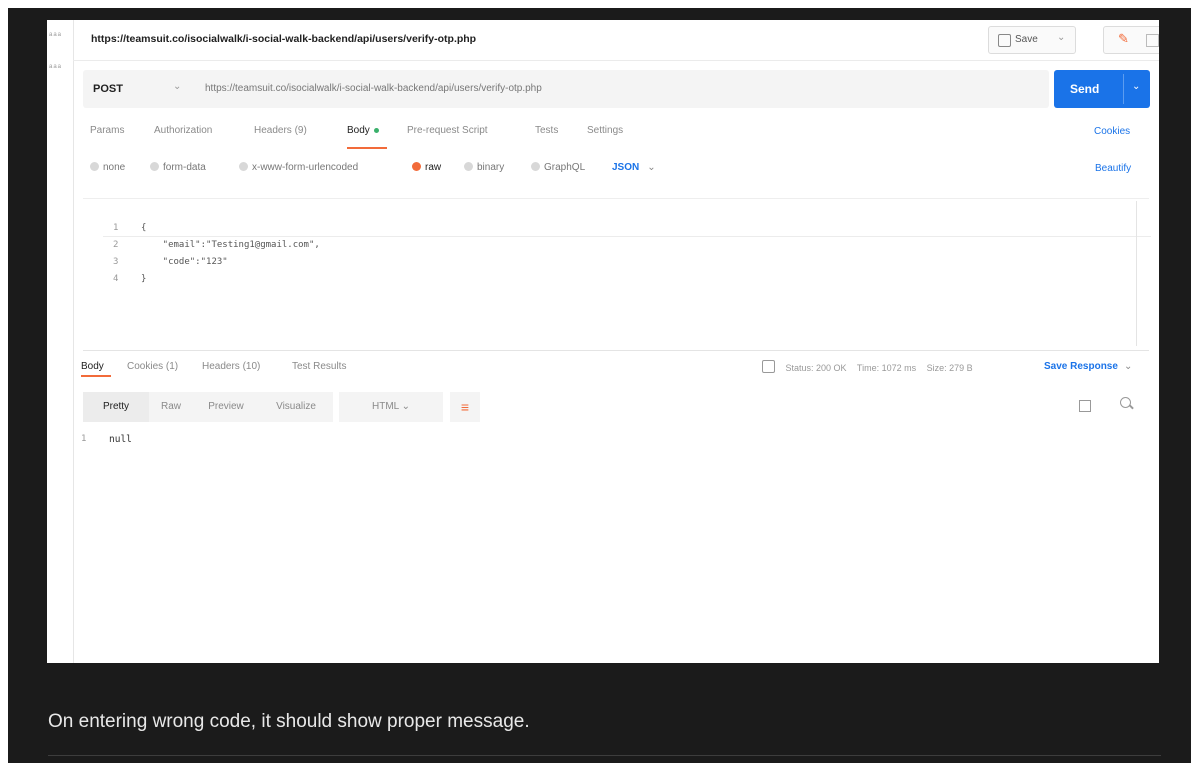  Describe the element at coordinates (367, 148) in the screenshot. I see `active-tab-underline` at that location.